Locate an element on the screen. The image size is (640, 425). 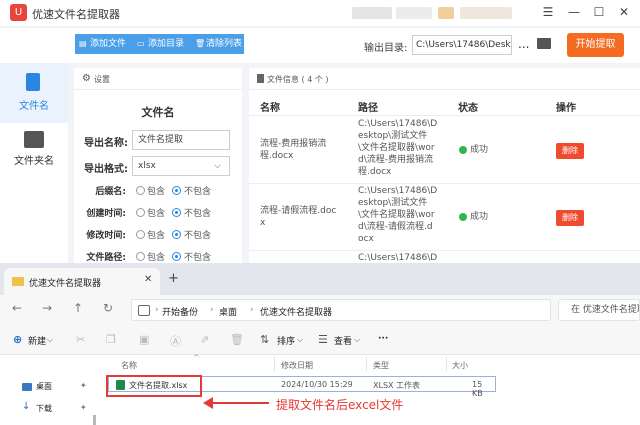
row-divider is located at coordinates (444, 183).